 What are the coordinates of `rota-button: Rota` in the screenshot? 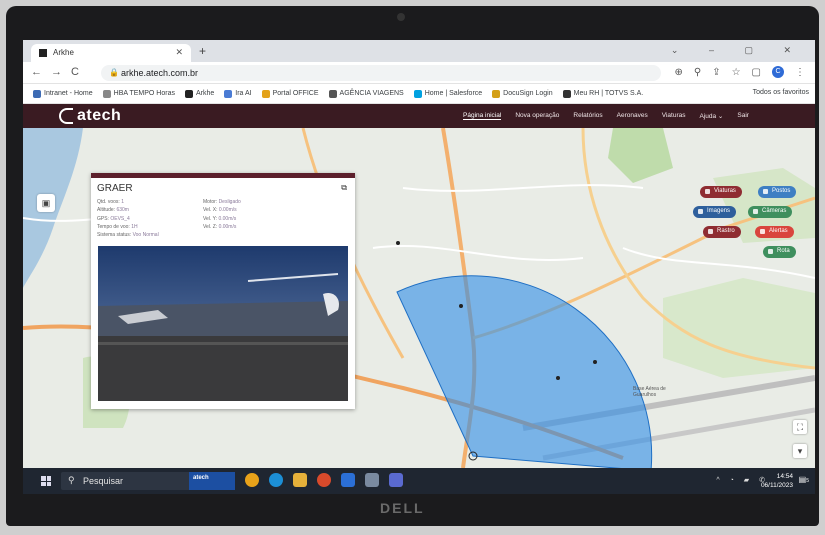 It's located at (779, 252).